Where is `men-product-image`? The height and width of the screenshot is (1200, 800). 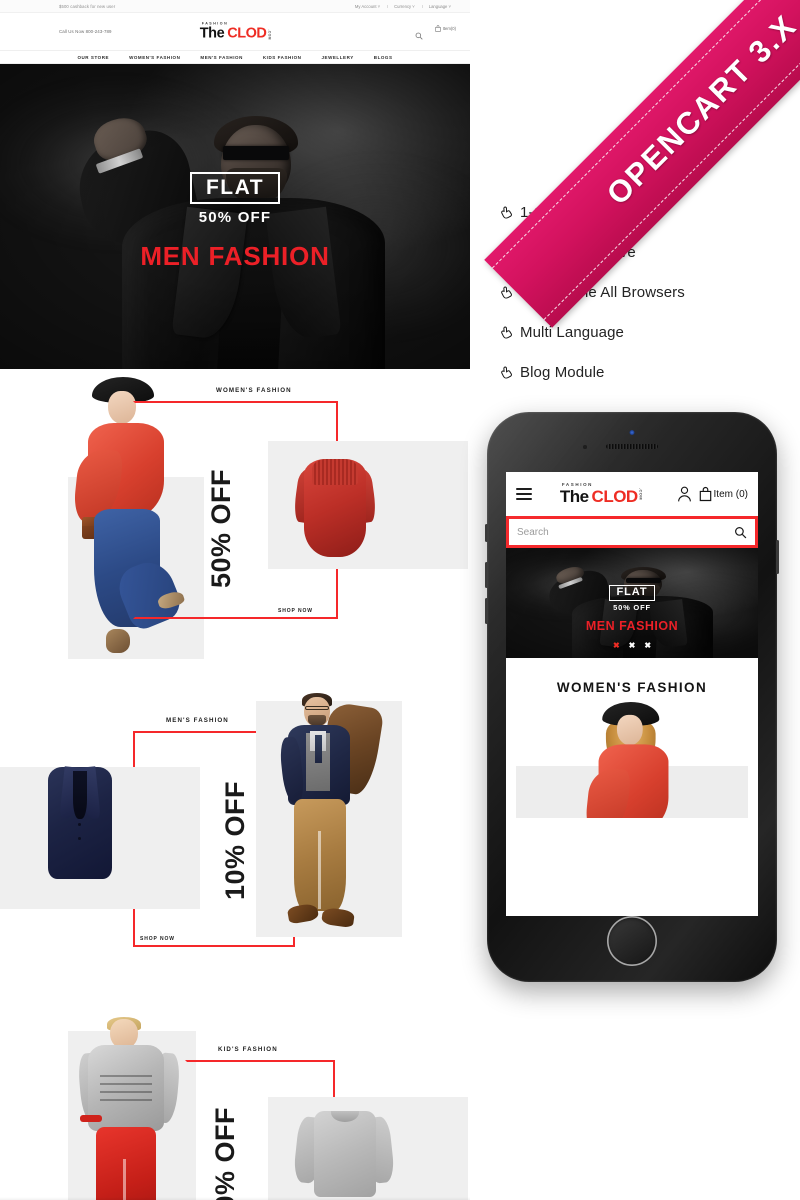 men-product-image is located at coordinates (80, 819).